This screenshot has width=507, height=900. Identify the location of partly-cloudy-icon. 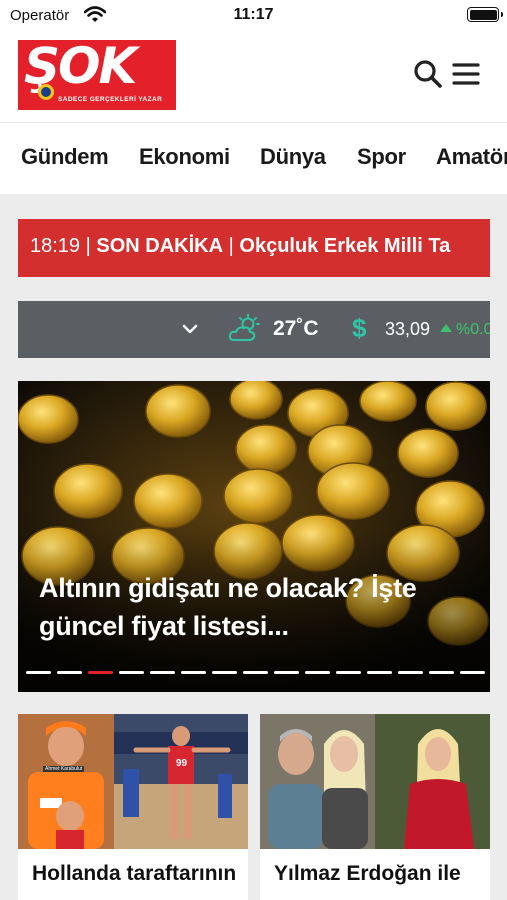
(245, 331).